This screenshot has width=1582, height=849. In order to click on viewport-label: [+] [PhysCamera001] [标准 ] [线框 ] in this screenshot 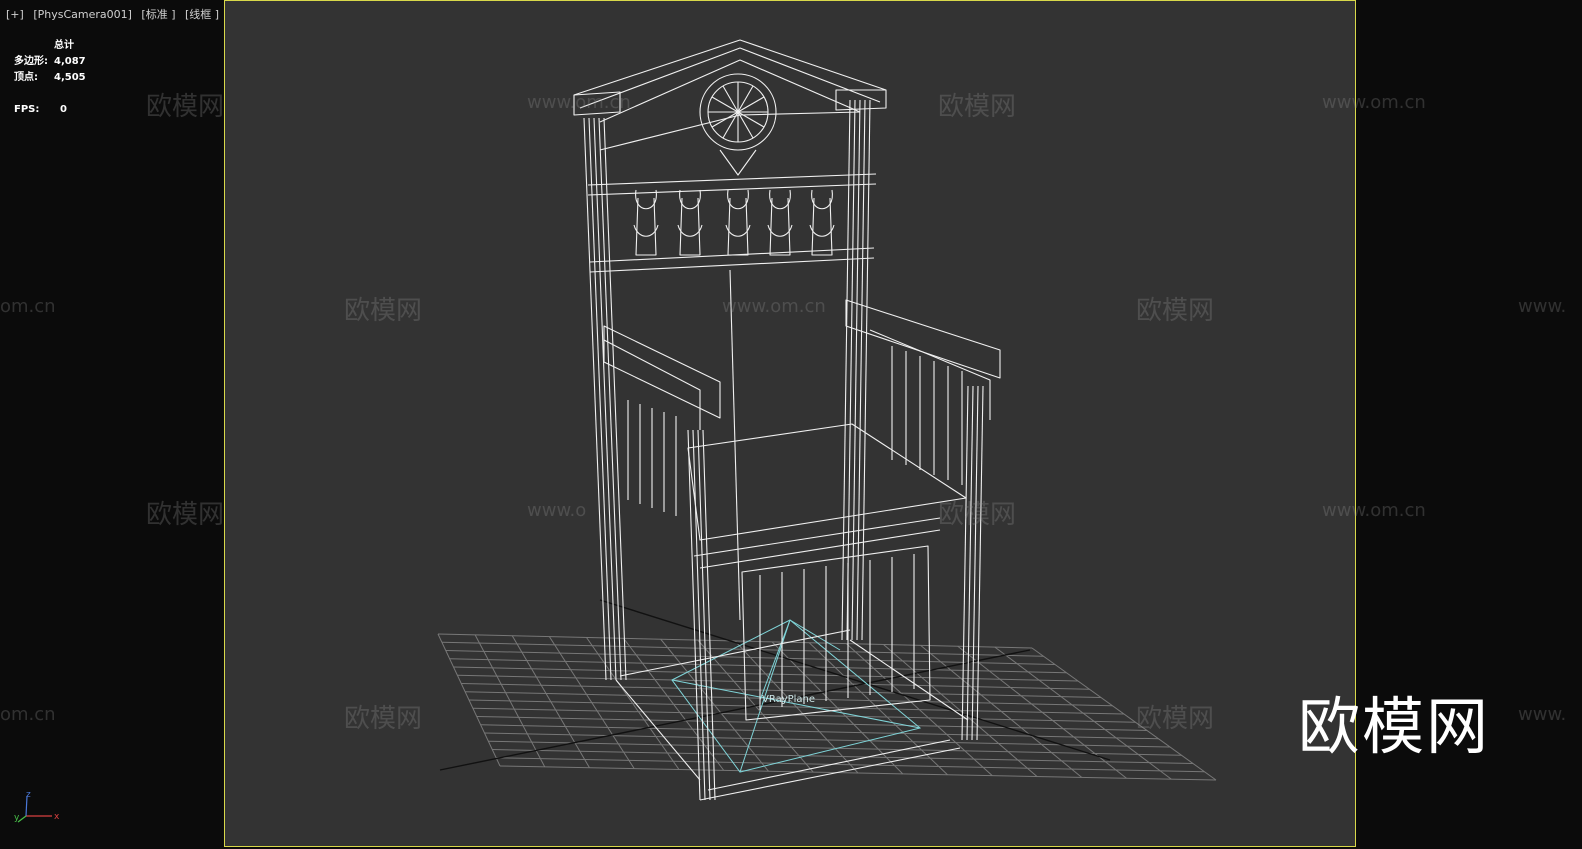, I will do `click(115, 14)`.